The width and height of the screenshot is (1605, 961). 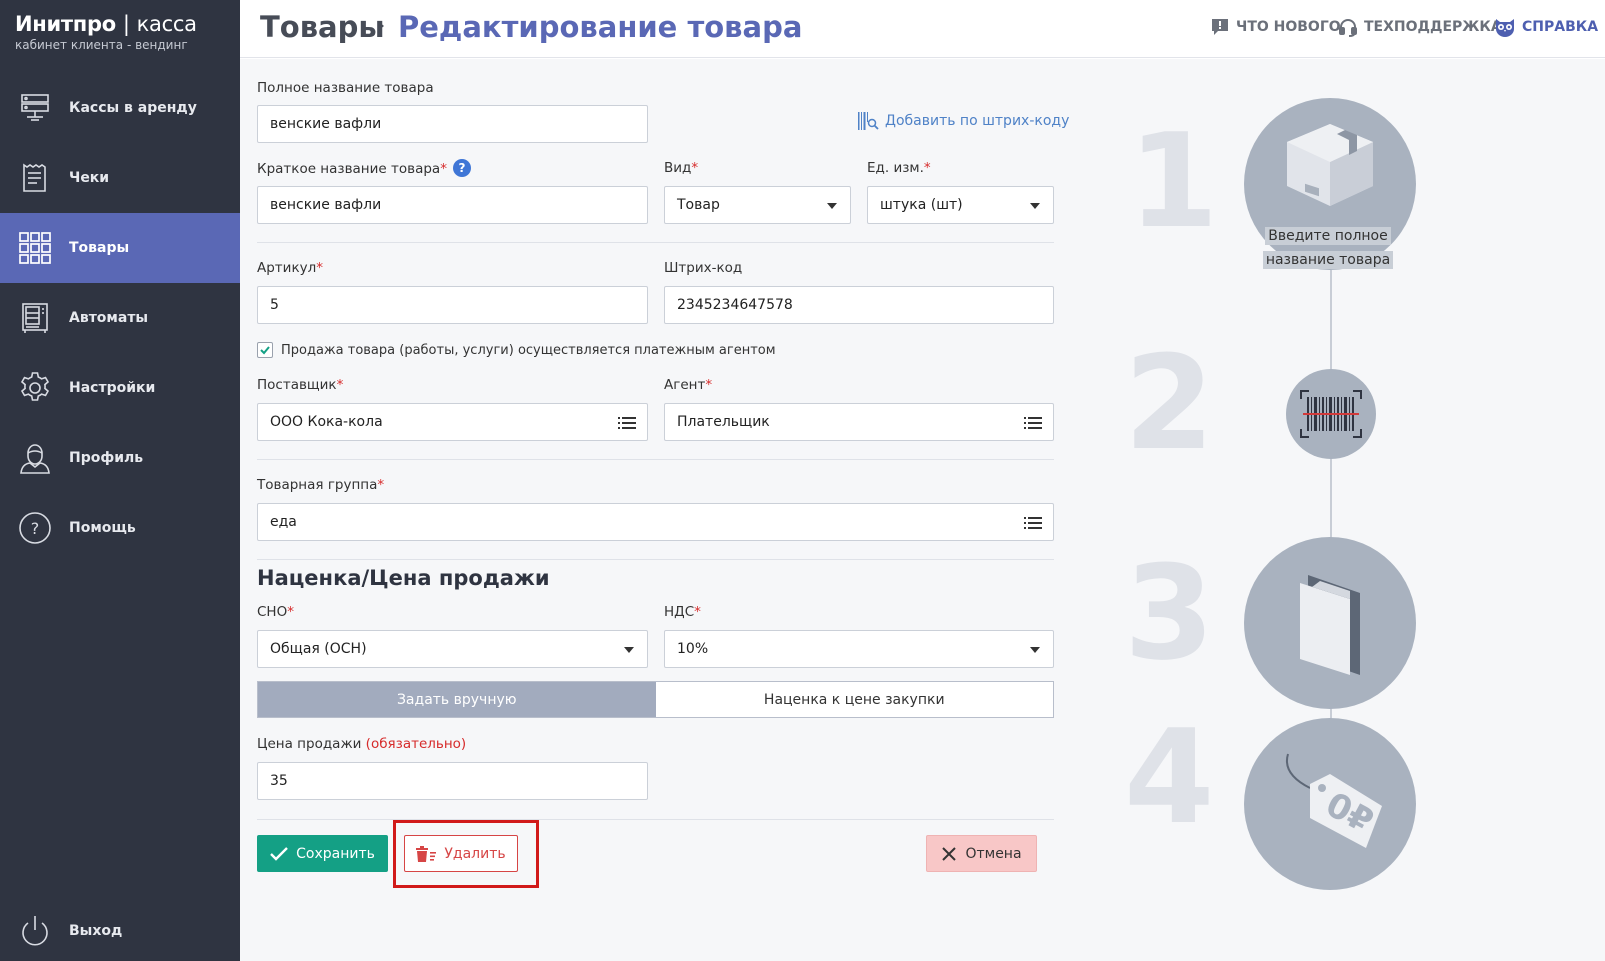 What do you see at coordinates (1169, 613) in the screenshot?
I see `step-number-3: 3` at bounding box center [1169, 613].